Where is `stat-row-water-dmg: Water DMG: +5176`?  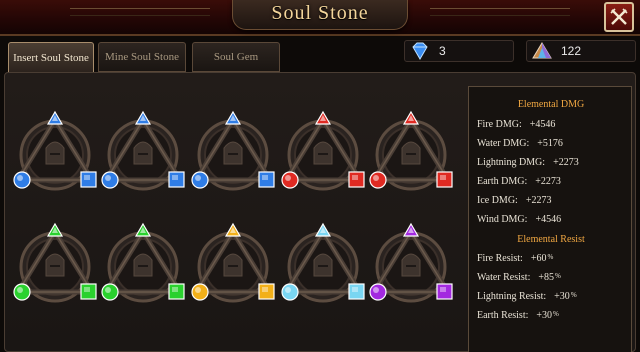
stat-row-water-dmg: Water DMG: +5176 is located at coordinates (520, 145).